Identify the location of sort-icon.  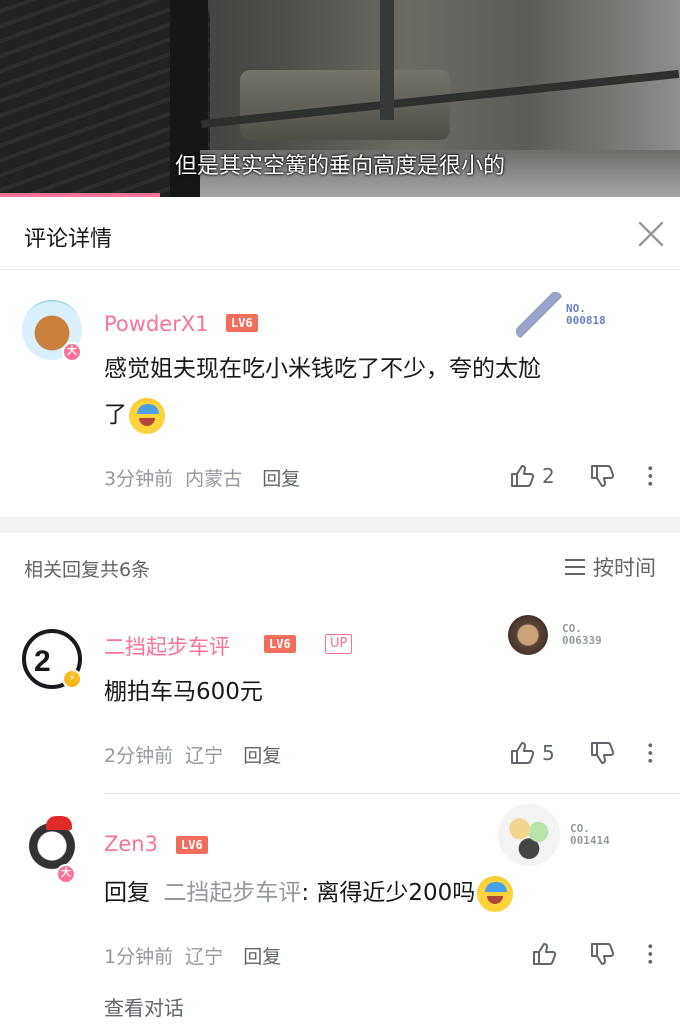
(575, 567).